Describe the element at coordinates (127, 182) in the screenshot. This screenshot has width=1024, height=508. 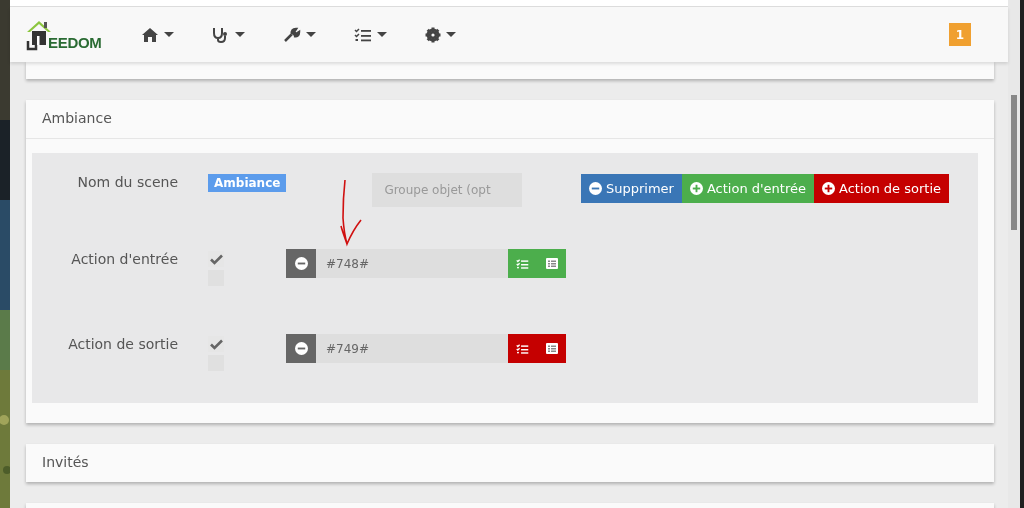
I see `field-label: Nom du scene` at that location.